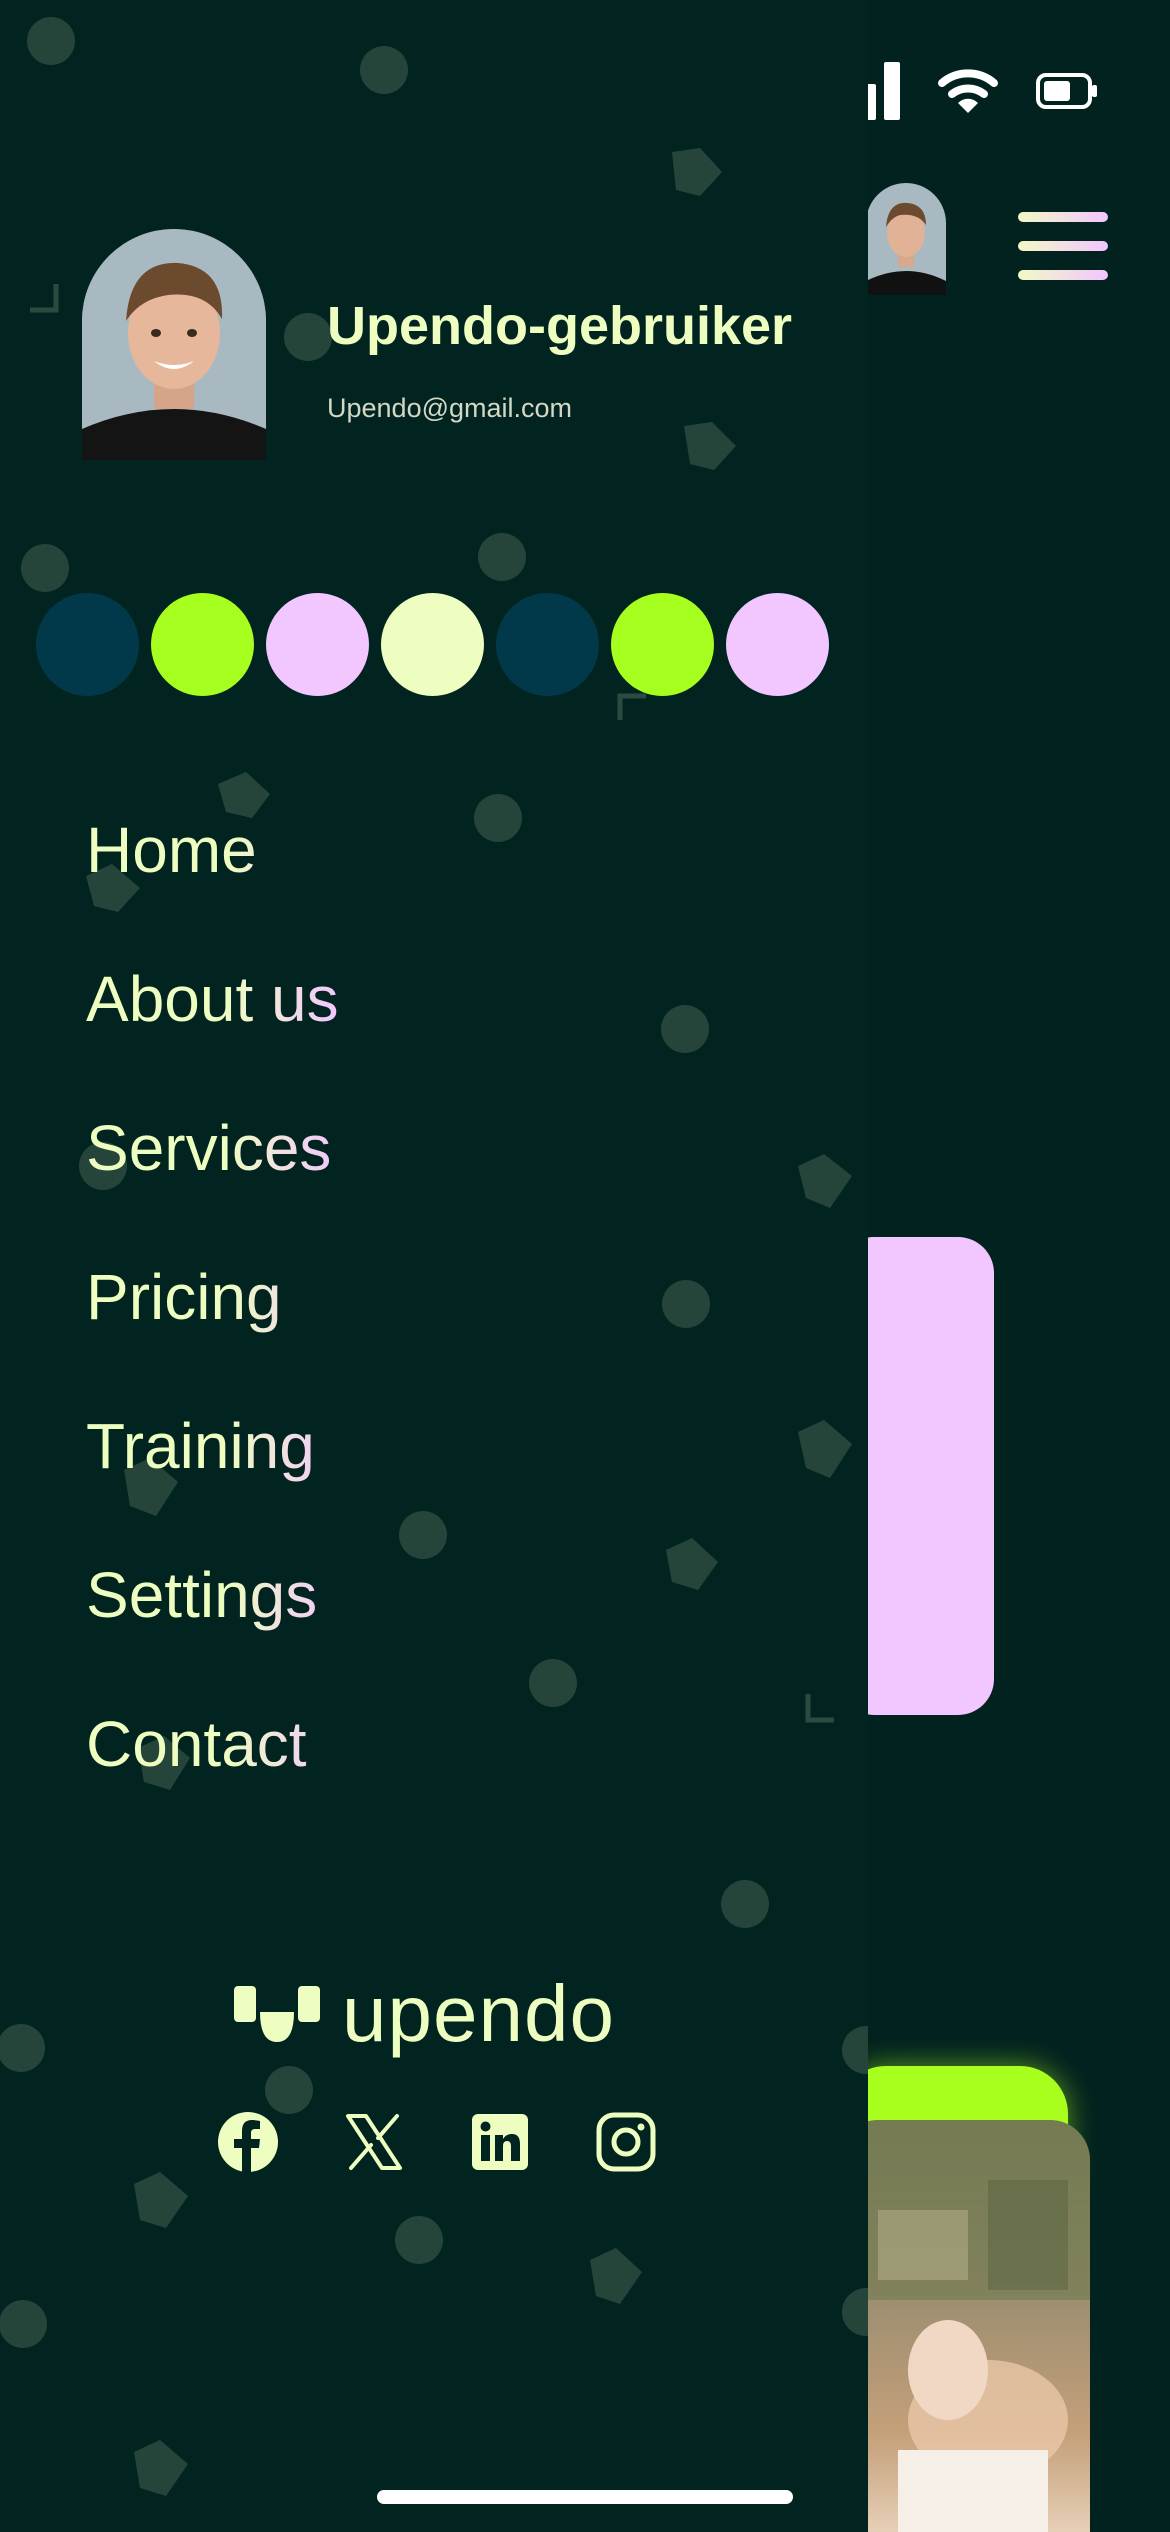 Image resolution: width=1170 pixels, height=2532 pixels. Describe the element at coordinates (212, 1184) in the screenshot. I see `menu-item-services: Services` at that location.